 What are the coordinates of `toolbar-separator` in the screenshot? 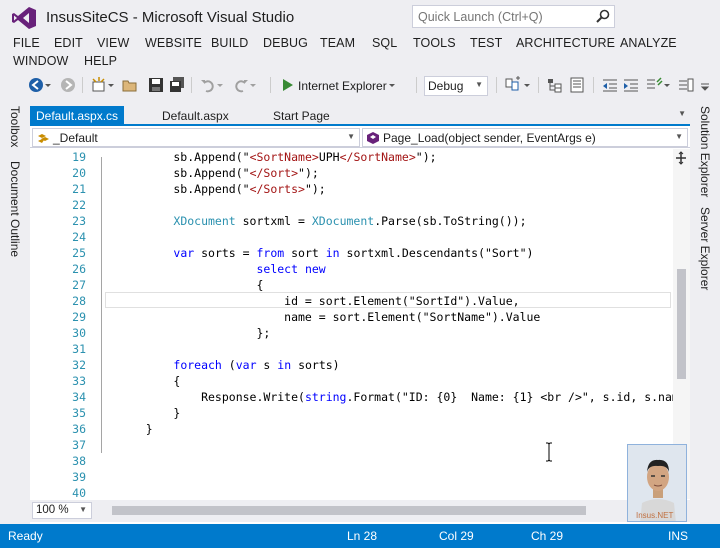 It's located at (82, 85).